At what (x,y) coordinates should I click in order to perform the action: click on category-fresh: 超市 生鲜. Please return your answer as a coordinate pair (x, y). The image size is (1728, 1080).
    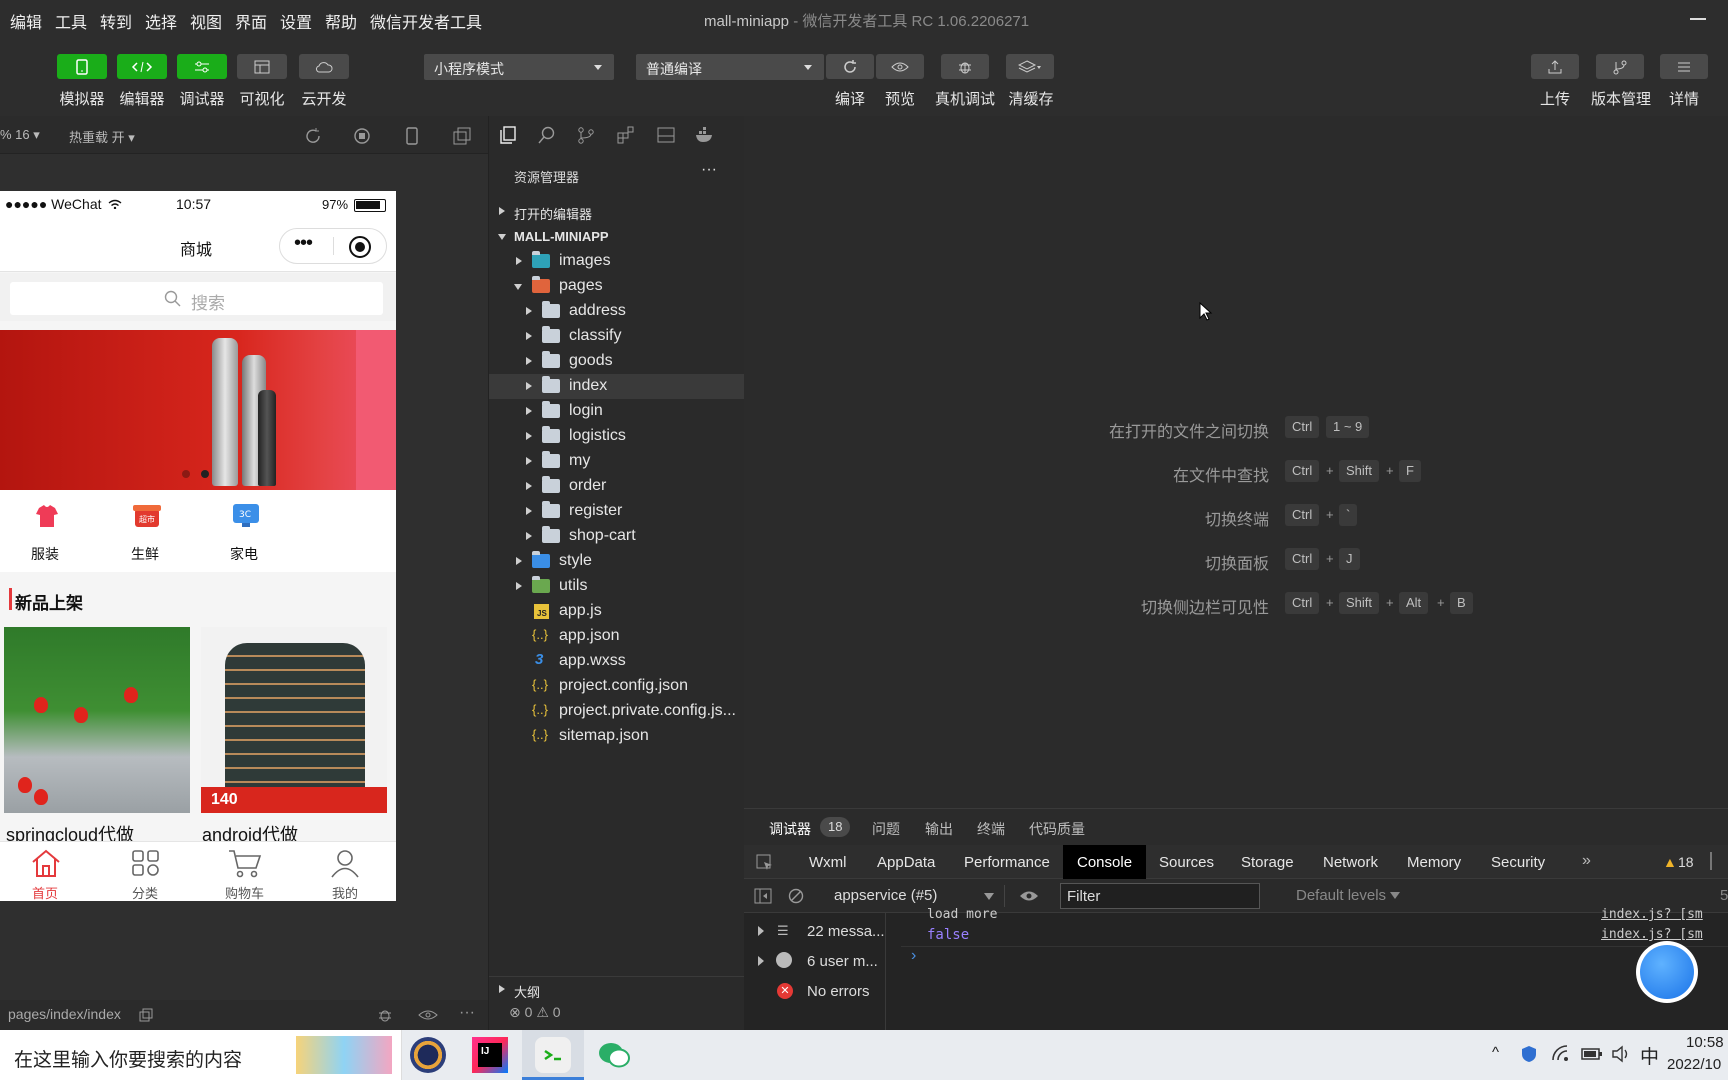
    Looking at the image, I should click on (147, 533).